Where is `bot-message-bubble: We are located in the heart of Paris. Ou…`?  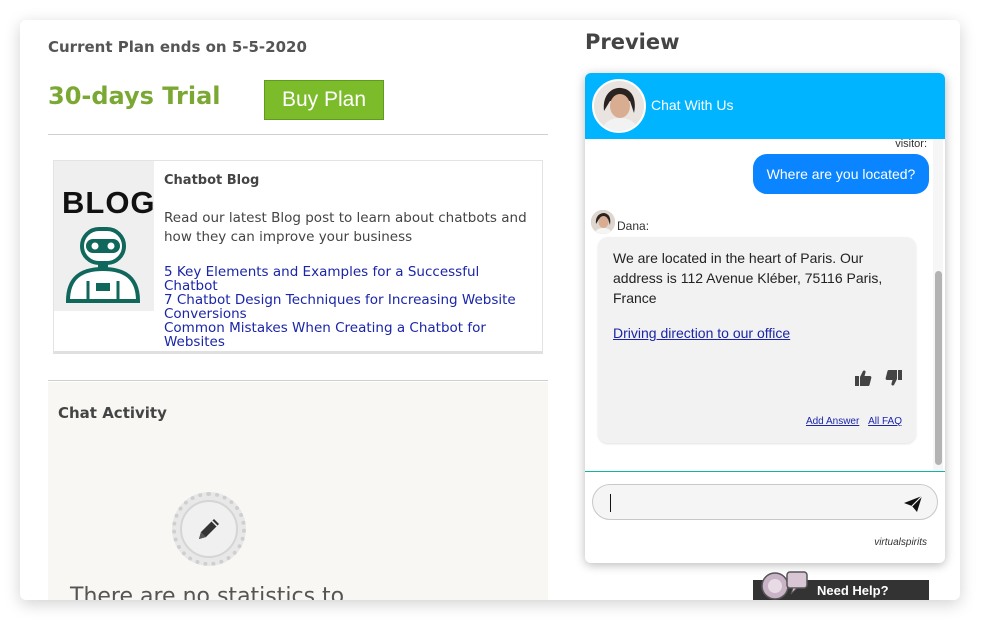 bot-message-bubble: We are located in the heart of Paris. Ou… is located at coordinates (757, 340).